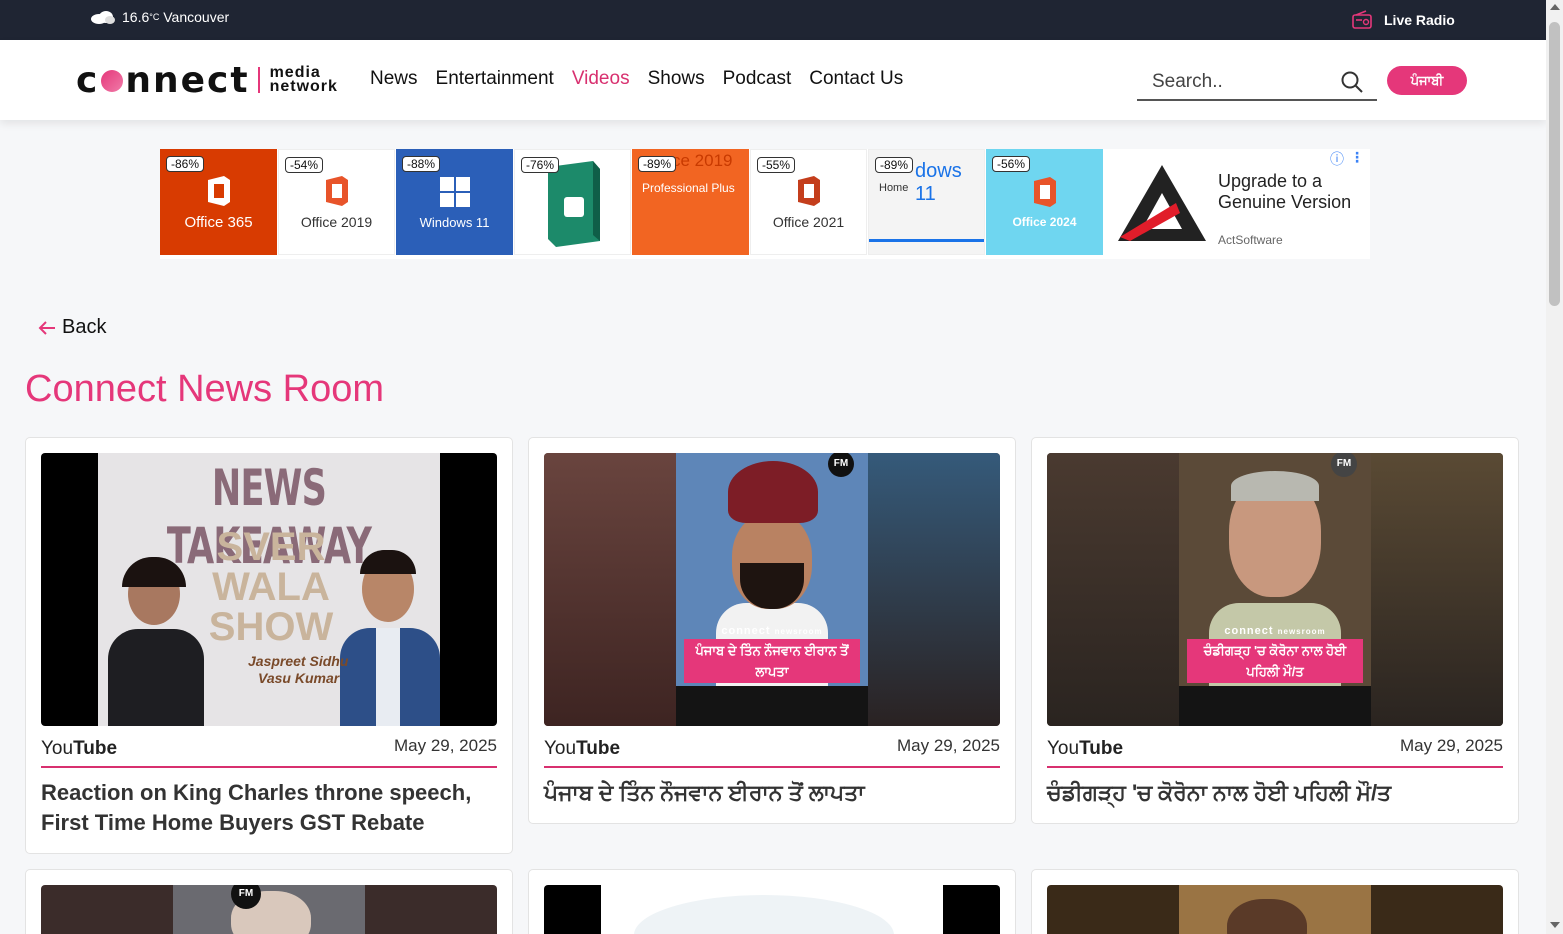 The width and height of the screenshot is (1563, 934). What do you see at coordinates (934, 589) in the screenshot?
I see `thumbnail-blur-right` at bounding box center [934, 589].